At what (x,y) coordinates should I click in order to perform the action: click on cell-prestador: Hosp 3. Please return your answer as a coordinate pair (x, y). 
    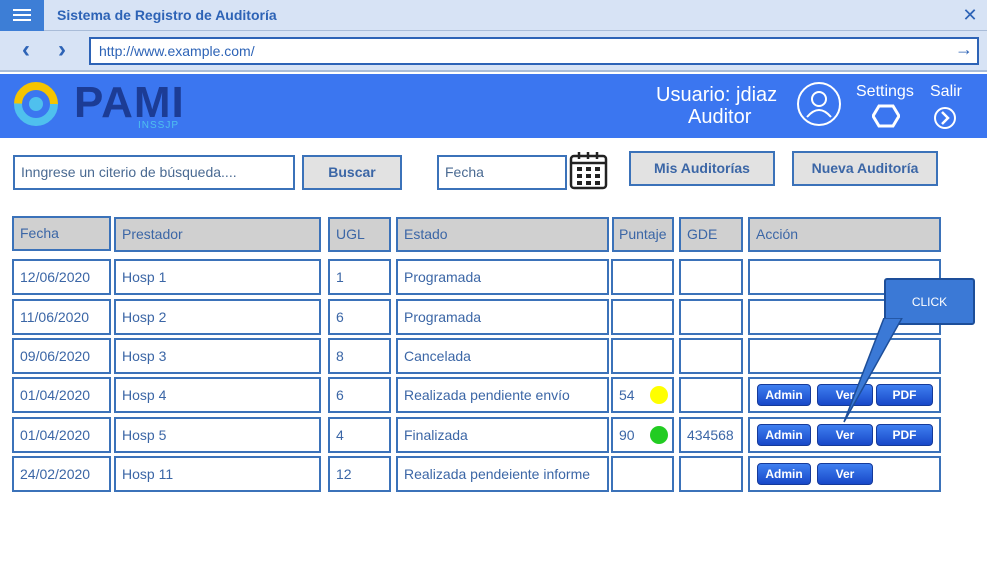
    Looking at the image, I should click on (217, 356).